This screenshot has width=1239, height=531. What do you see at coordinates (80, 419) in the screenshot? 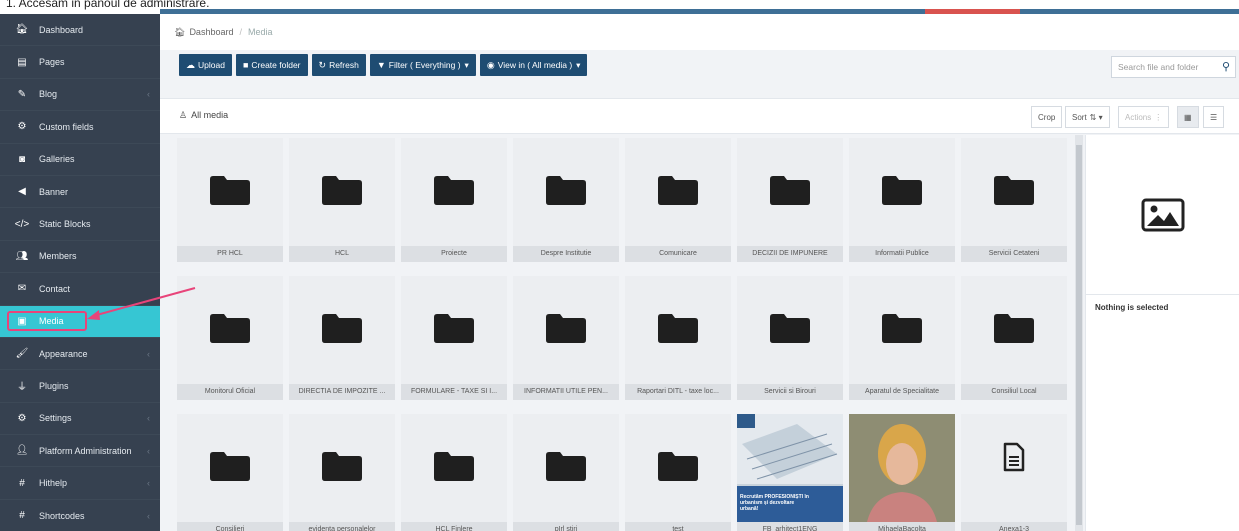
I see `sidebar-item-settings: ⚙ Settings ‹` at bounding box center [80, 419].